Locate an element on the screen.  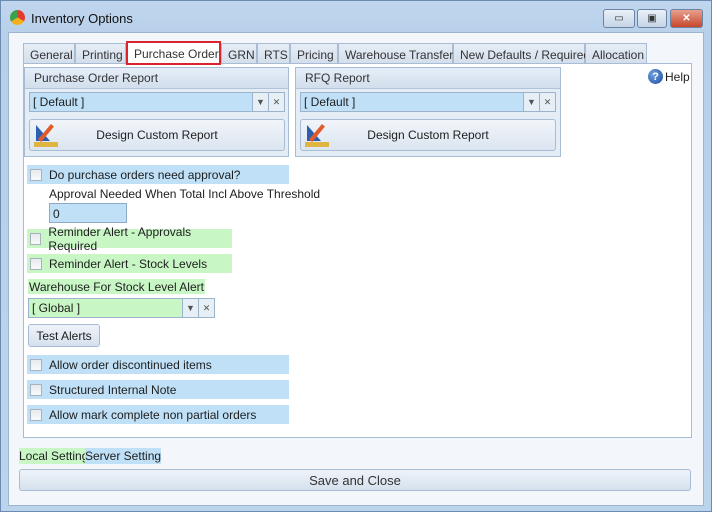
tab-general: General is located at coordinates (49, 53).